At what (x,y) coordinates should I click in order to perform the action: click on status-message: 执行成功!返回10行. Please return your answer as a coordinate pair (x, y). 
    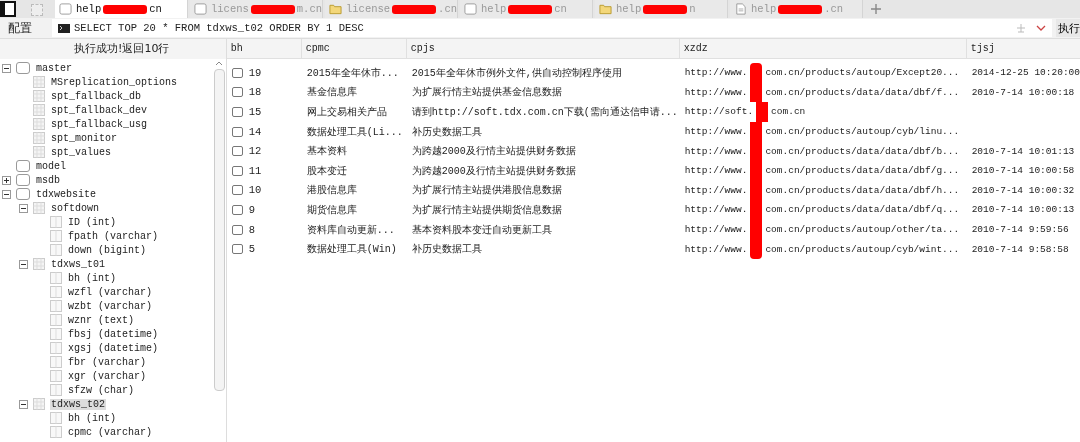
    Looking at the image, I should click on (113, 49).